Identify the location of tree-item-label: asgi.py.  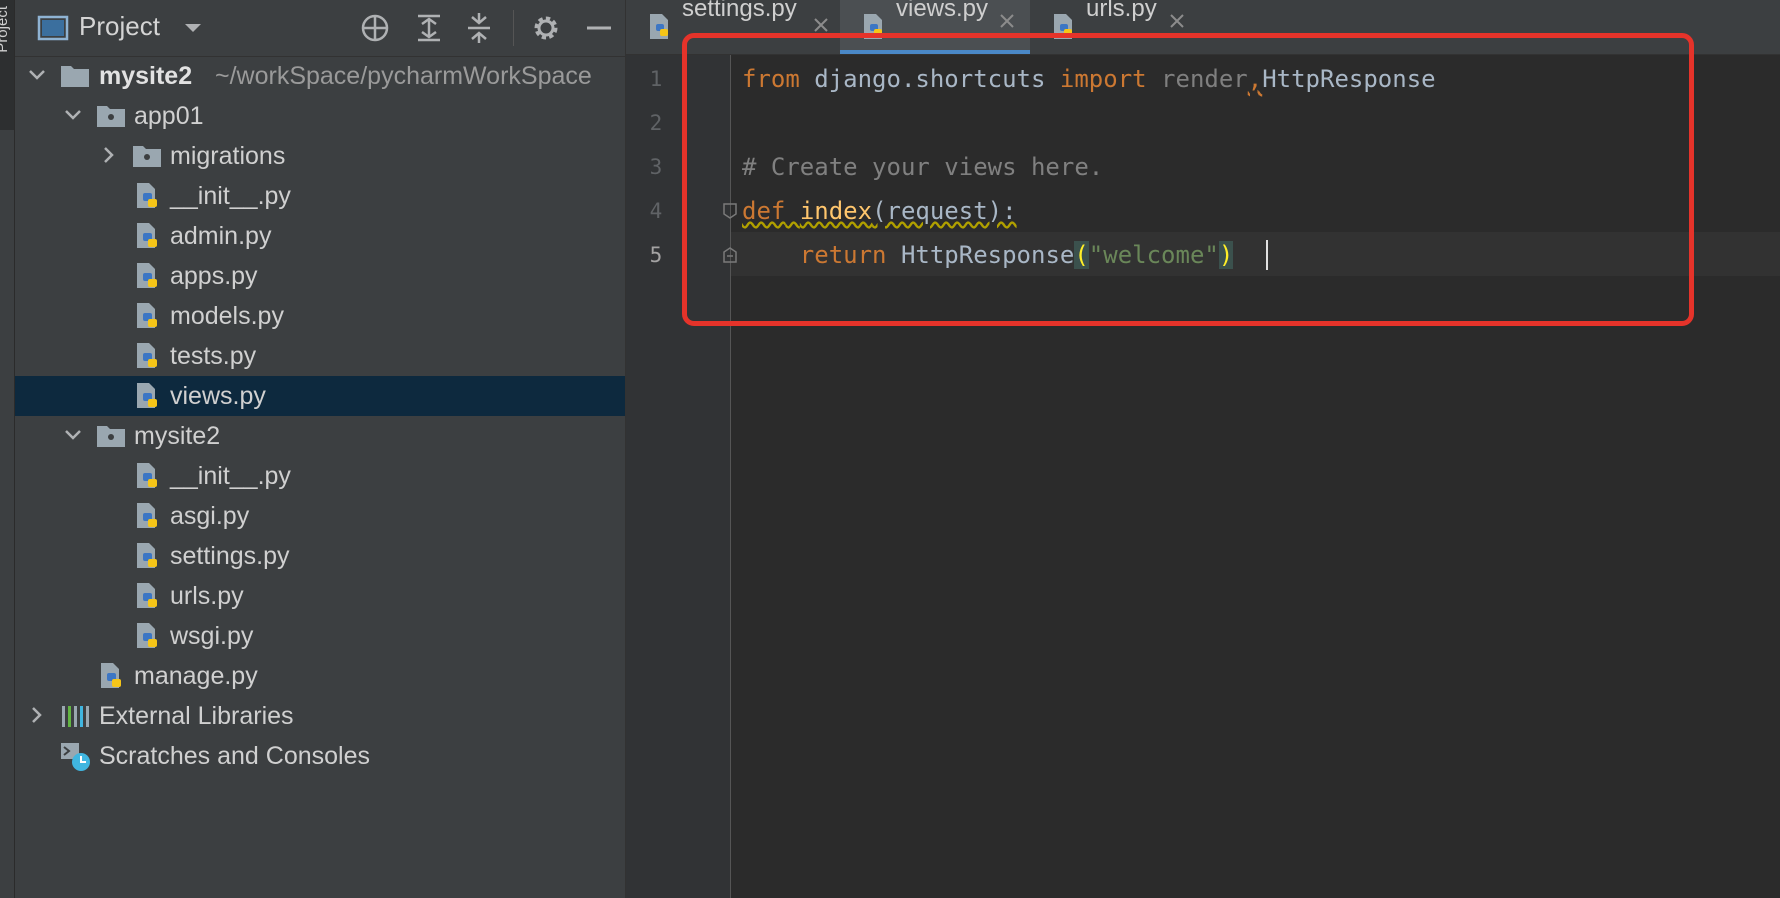
(210, 516).